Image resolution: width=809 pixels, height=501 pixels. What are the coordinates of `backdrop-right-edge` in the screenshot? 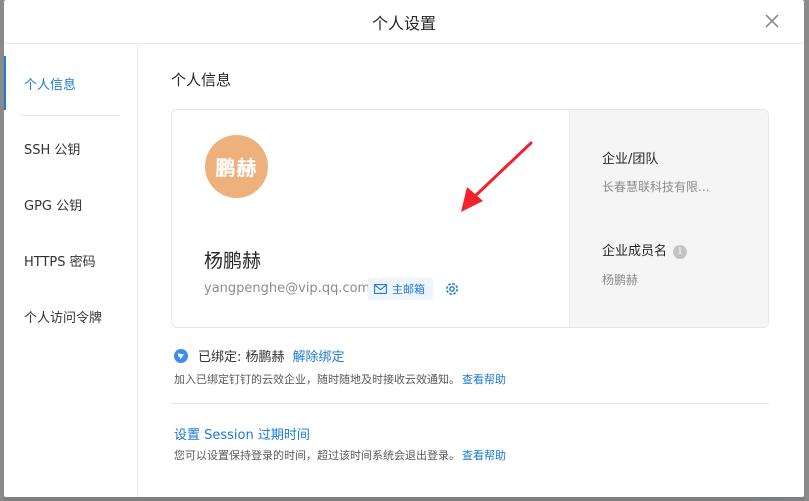 It's located at (806, 250).